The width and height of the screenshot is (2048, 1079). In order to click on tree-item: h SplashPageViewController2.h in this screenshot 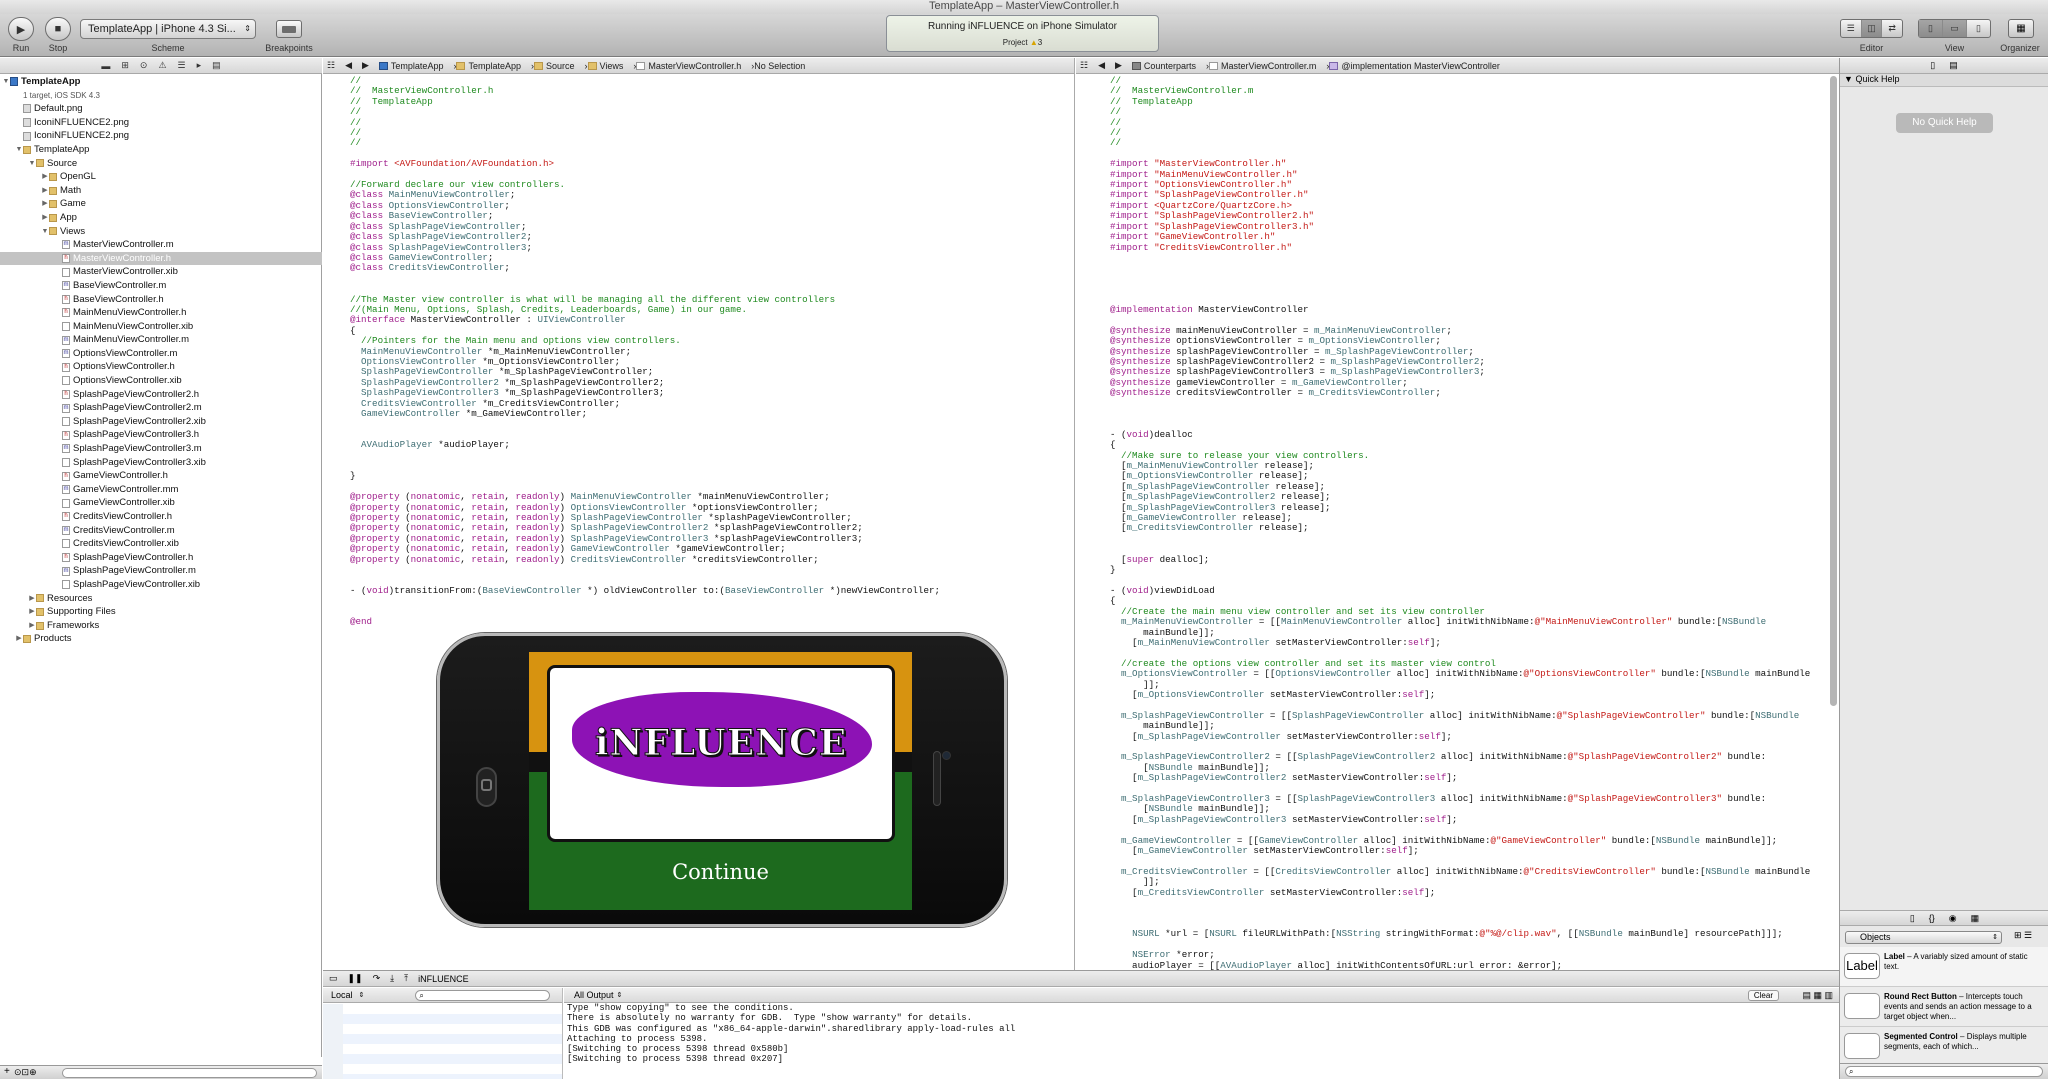, I will do `click(161, 395)`.